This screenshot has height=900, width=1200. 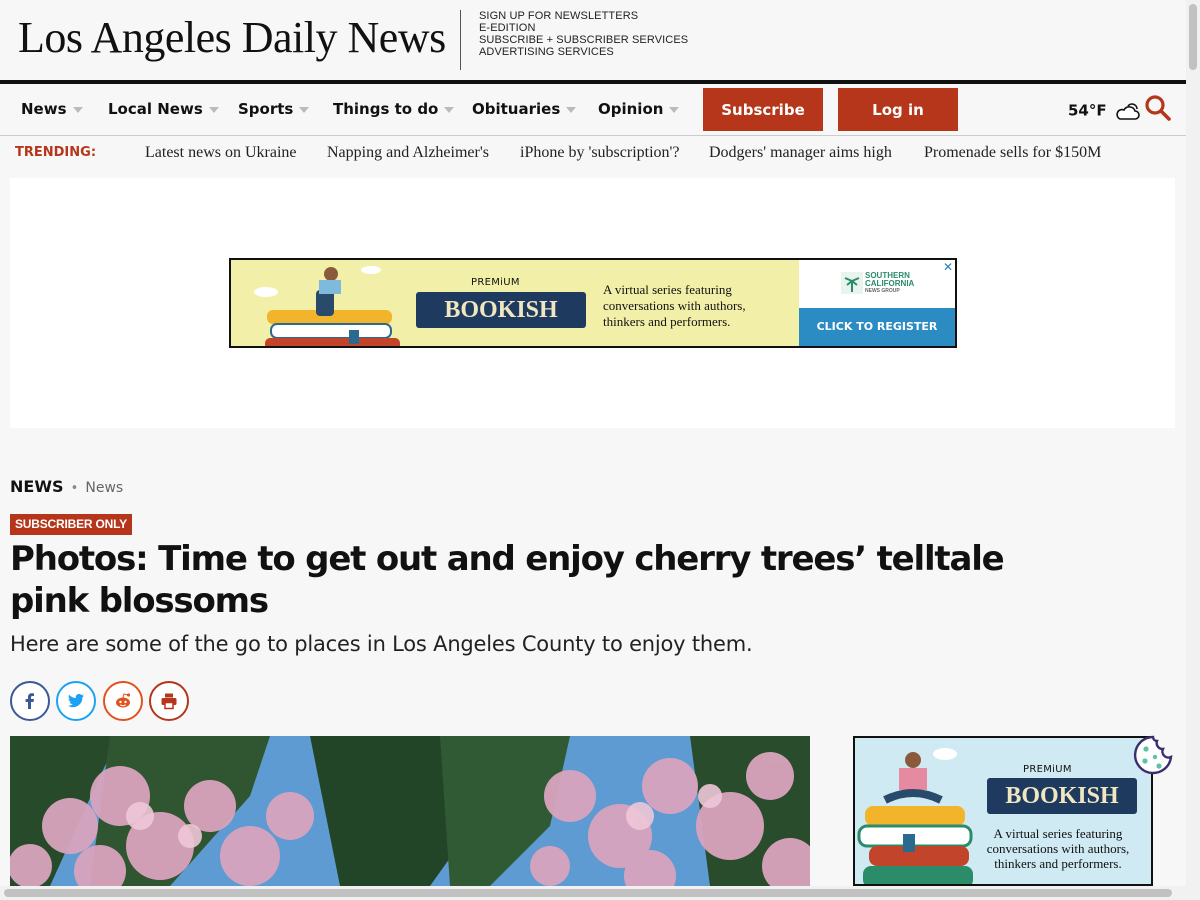 What do you see at coordinates (948, 267) in the screenshot?
I see `close-icon: ✕` at bounding box center [948, 267].